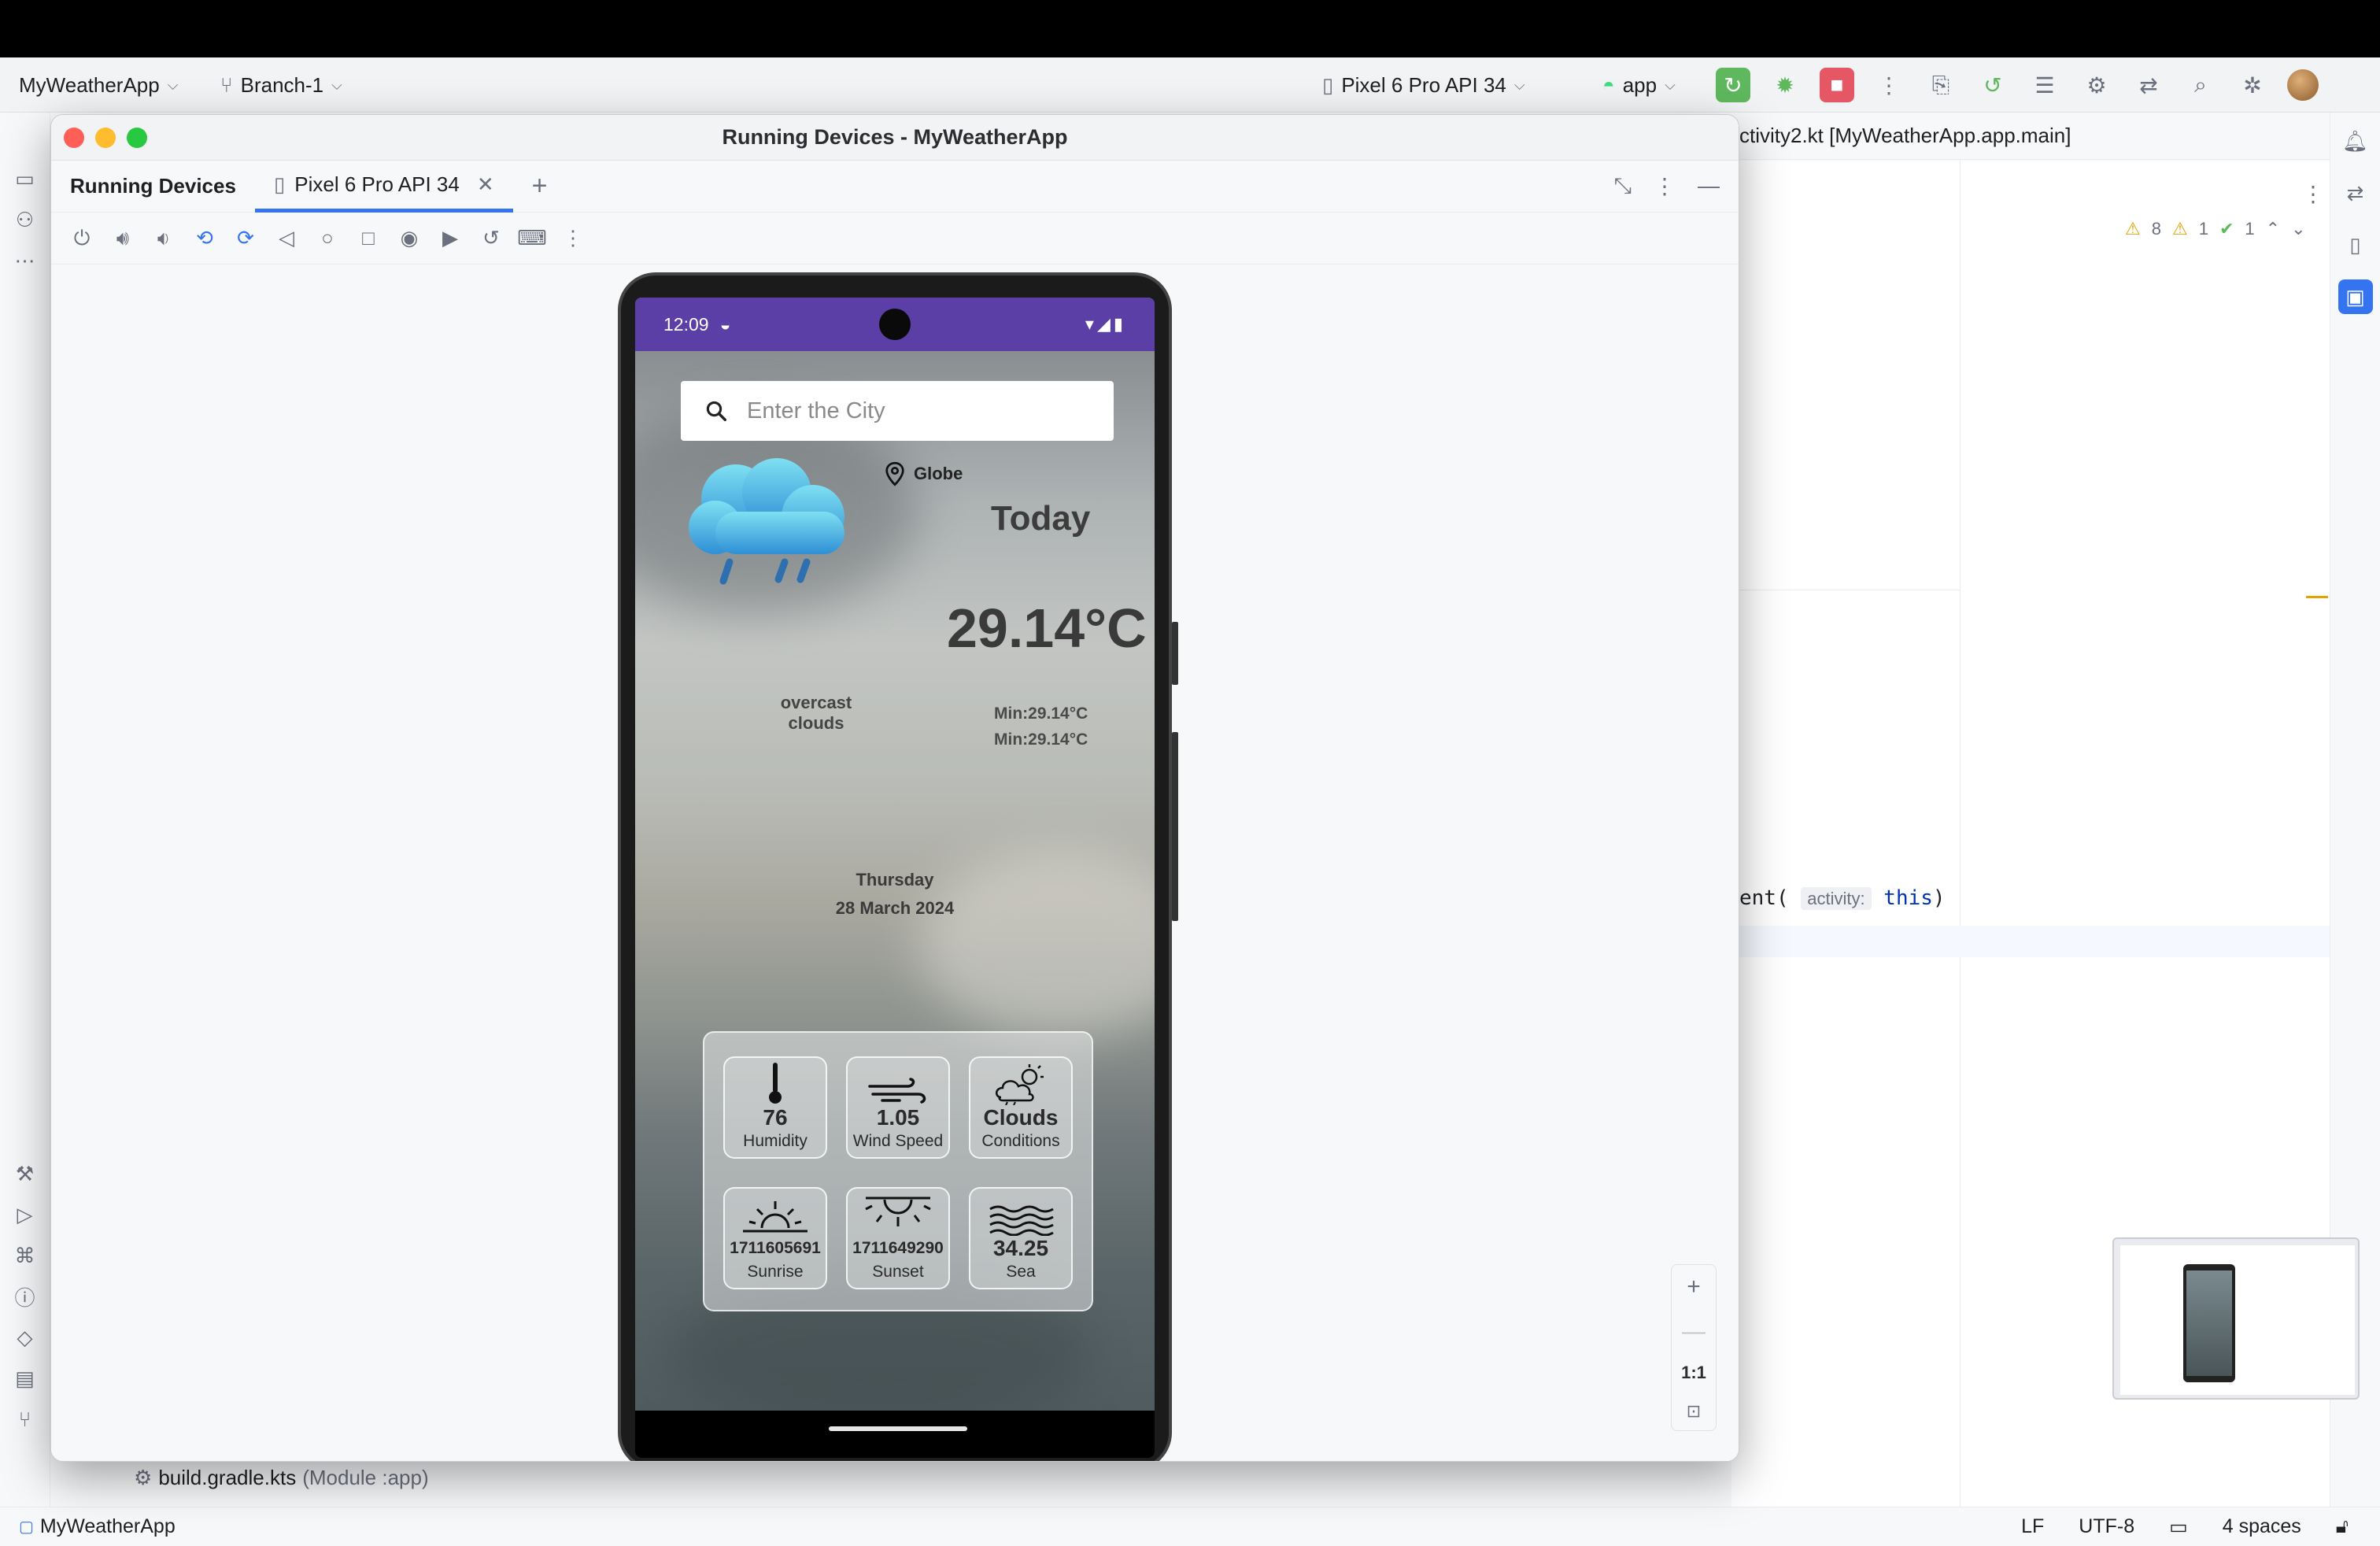 This screenshot has width=2380, height=1546. I want to click on logcat-icon: ☰, so click(2044, 85).